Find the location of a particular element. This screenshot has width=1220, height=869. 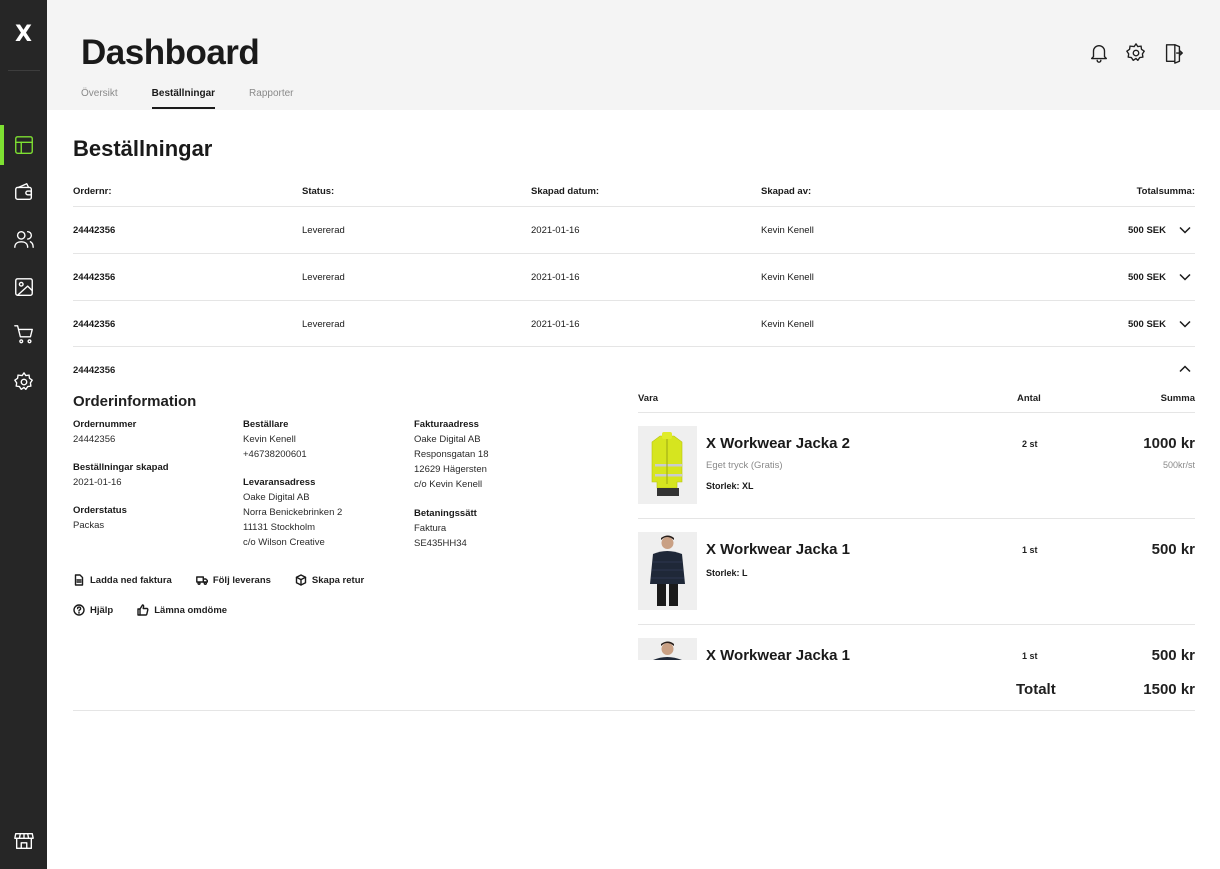

section-title: Beställningar is located at coordinates (143, 148).